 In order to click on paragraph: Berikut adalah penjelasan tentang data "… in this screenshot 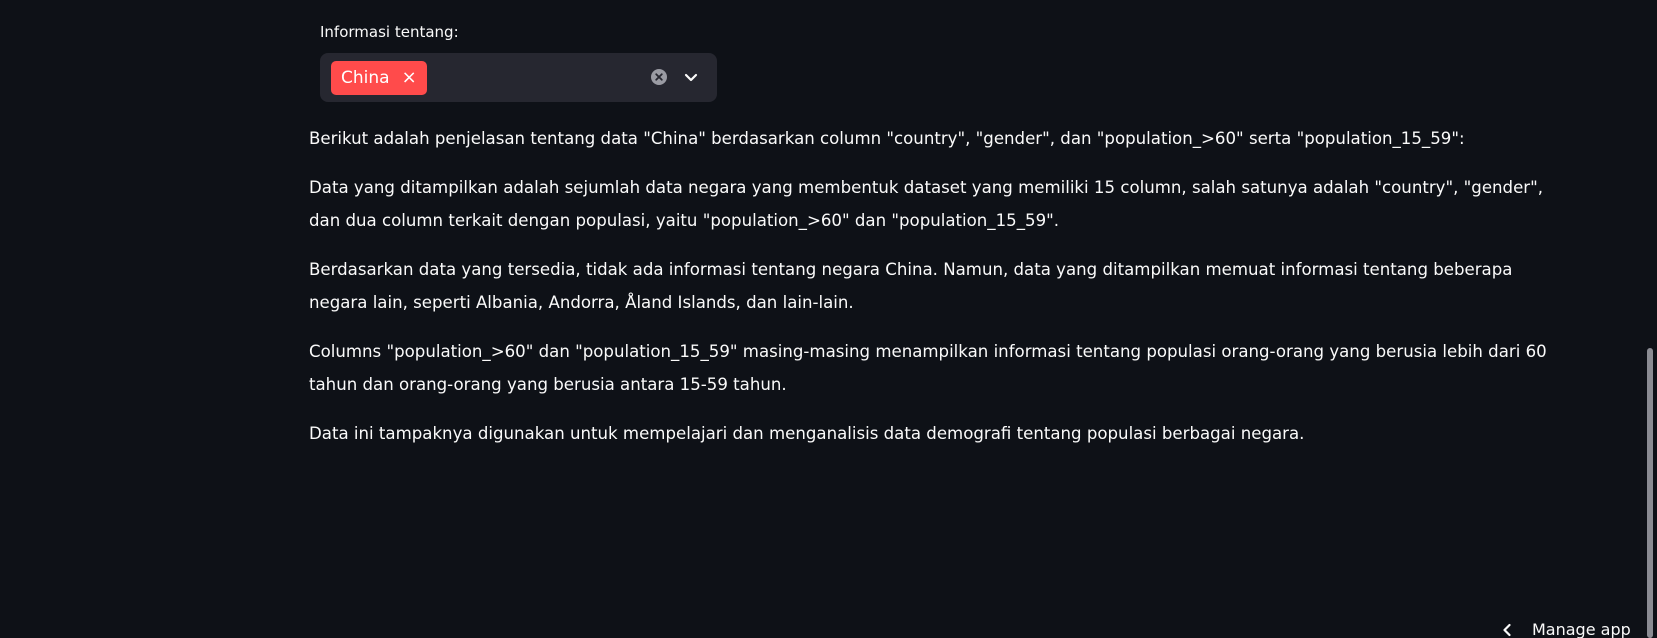, I will do `click(887, 138)`.